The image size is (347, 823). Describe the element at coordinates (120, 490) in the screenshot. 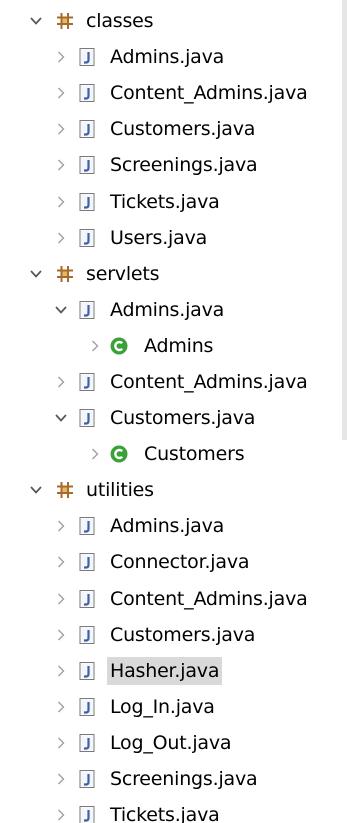

I see `tree-item-label: utilities` at that location.